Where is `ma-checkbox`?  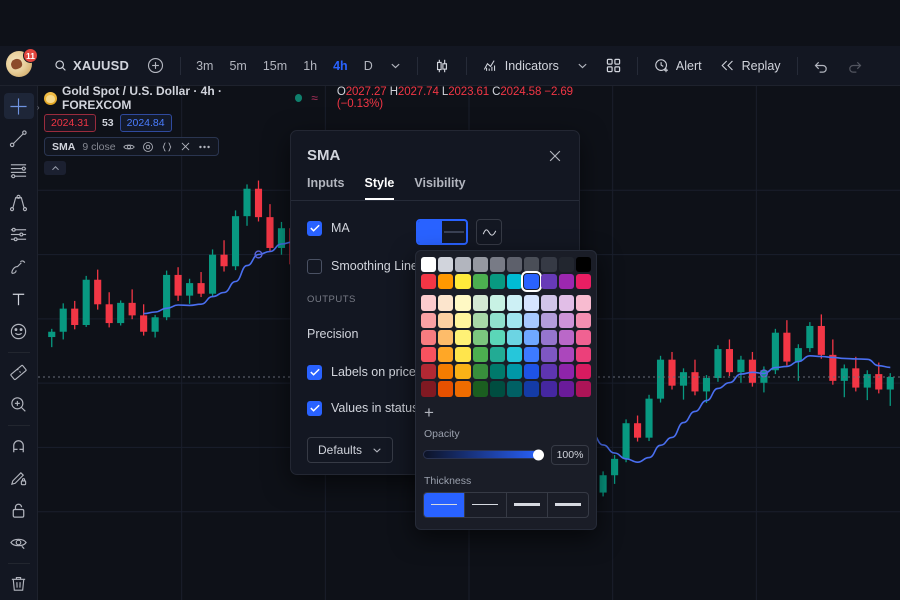
ma-checkbox is located at coordinates (314, 228).